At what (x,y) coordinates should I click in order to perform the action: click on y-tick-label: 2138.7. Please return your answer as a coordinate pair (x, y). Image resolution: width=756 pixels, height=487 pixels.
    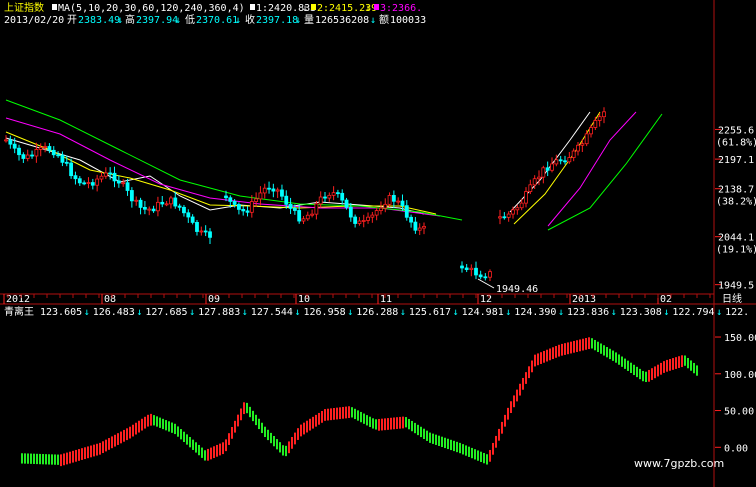
    Looking at the image, I should click on (736, 190).